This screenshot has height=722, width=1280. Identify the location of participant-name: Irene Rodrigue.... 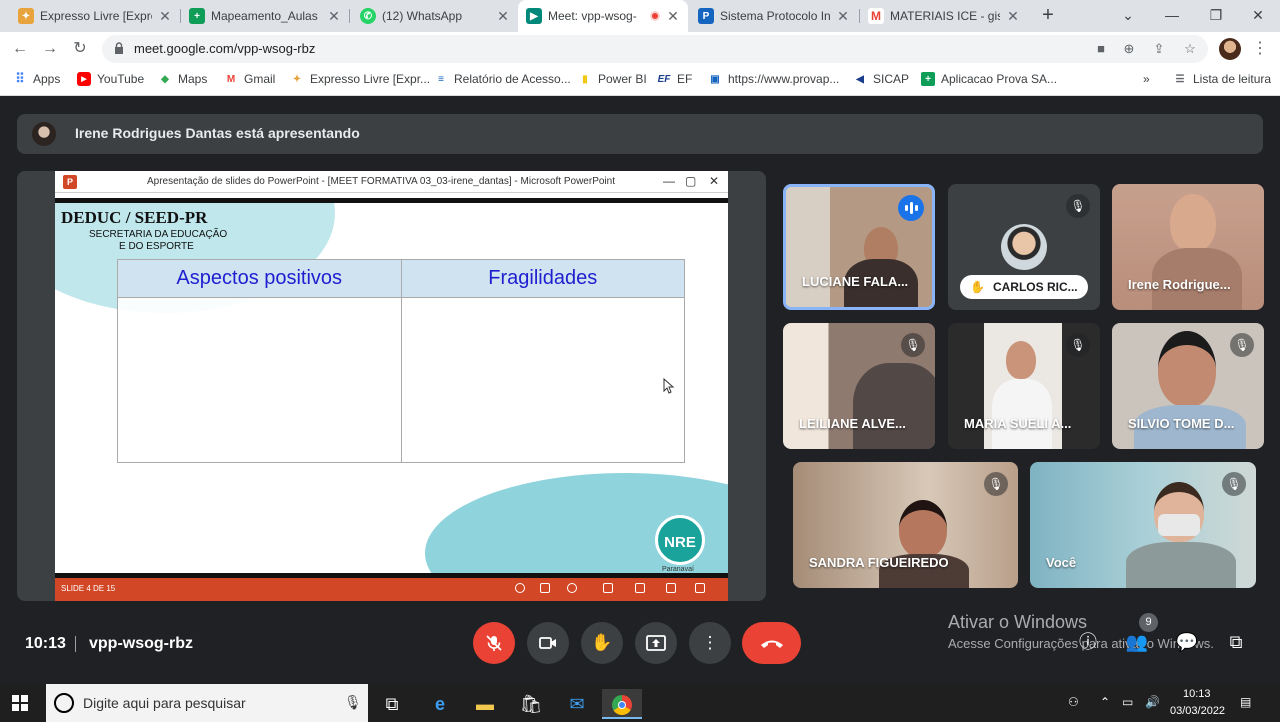
(1179, 284).